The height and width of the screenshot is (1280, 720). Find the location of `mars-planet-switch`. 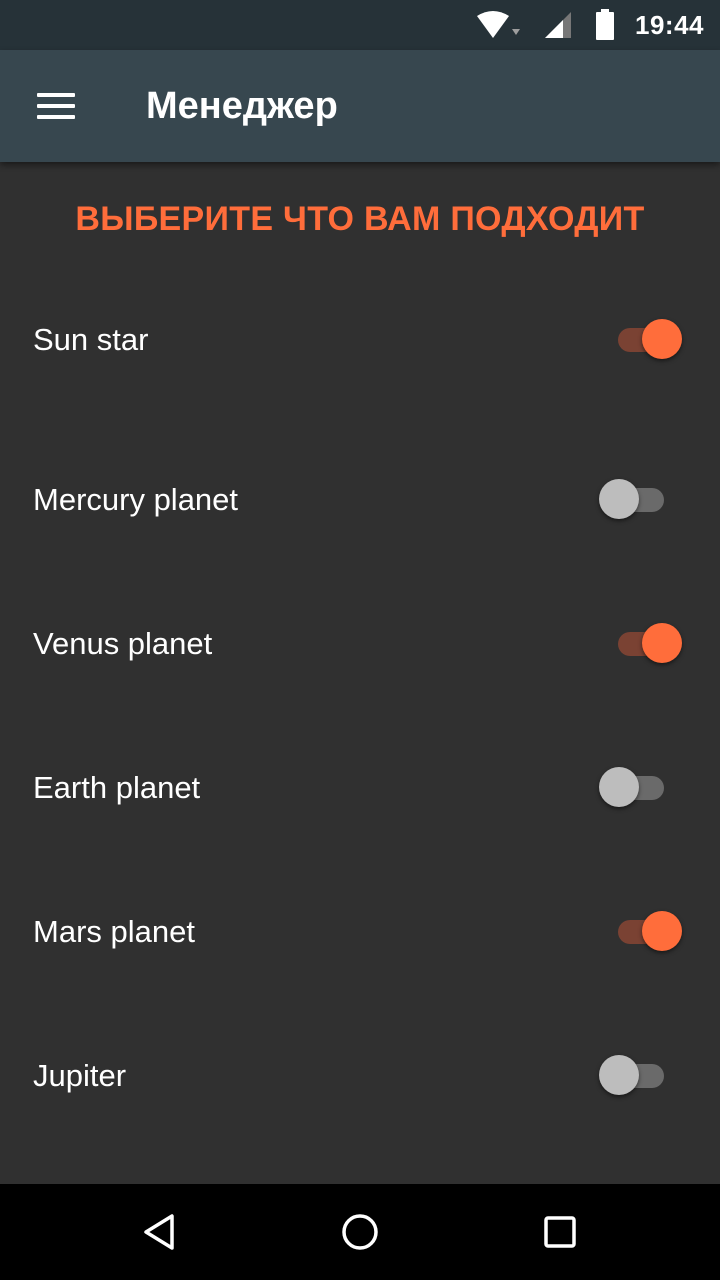

mars-planet-switch is located at coordinates (650, 932).